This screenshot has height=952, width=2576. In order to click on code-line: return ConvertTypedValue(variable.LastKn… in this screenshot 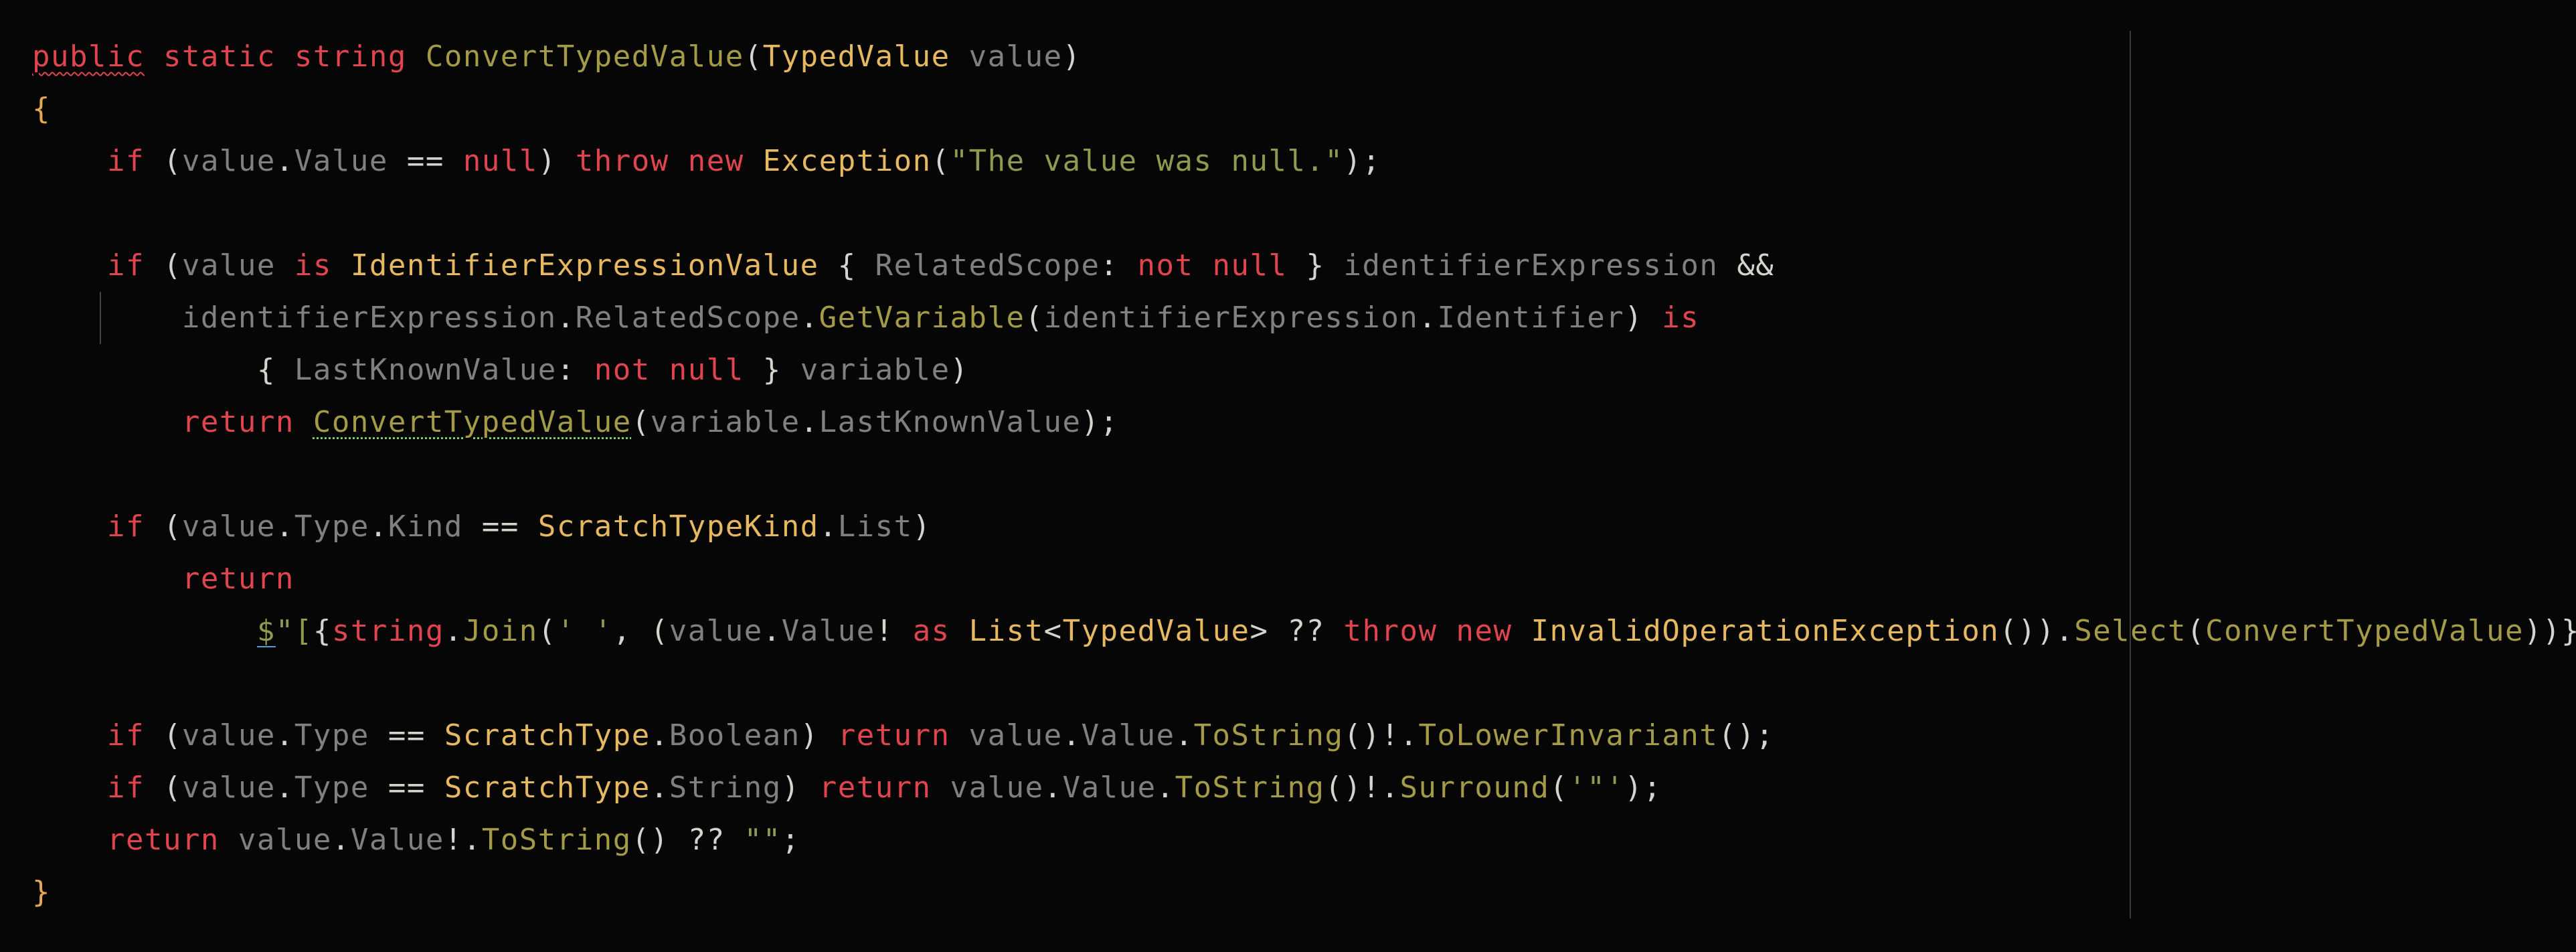, I will do `click(1304, 422)`.